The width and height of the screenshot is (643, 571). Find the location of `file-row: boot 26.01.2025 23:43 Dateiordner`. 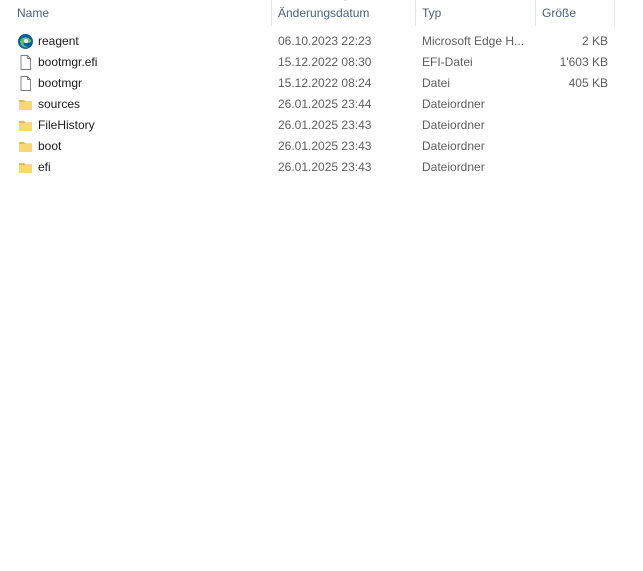

file-row: boot 26.01.2025 23:43 Dateiordner is located at coordinates (321, 146).